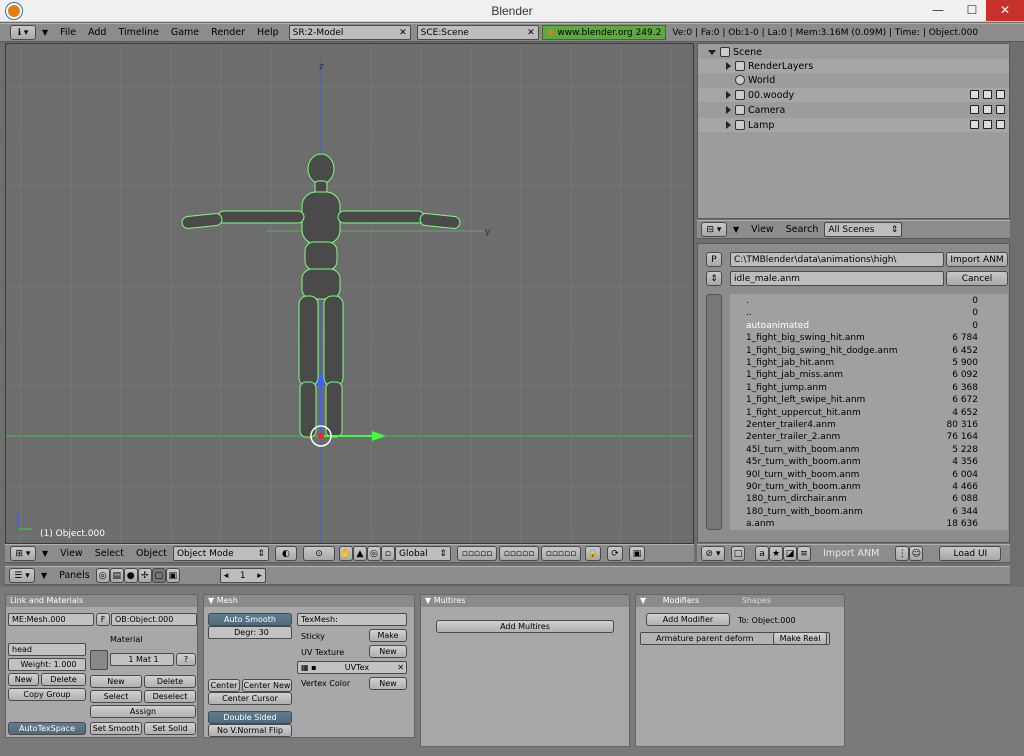 The height and width of the screenshot is (756, 1024). I want to click on sort-alpha-icon: a, so click(762, 553).